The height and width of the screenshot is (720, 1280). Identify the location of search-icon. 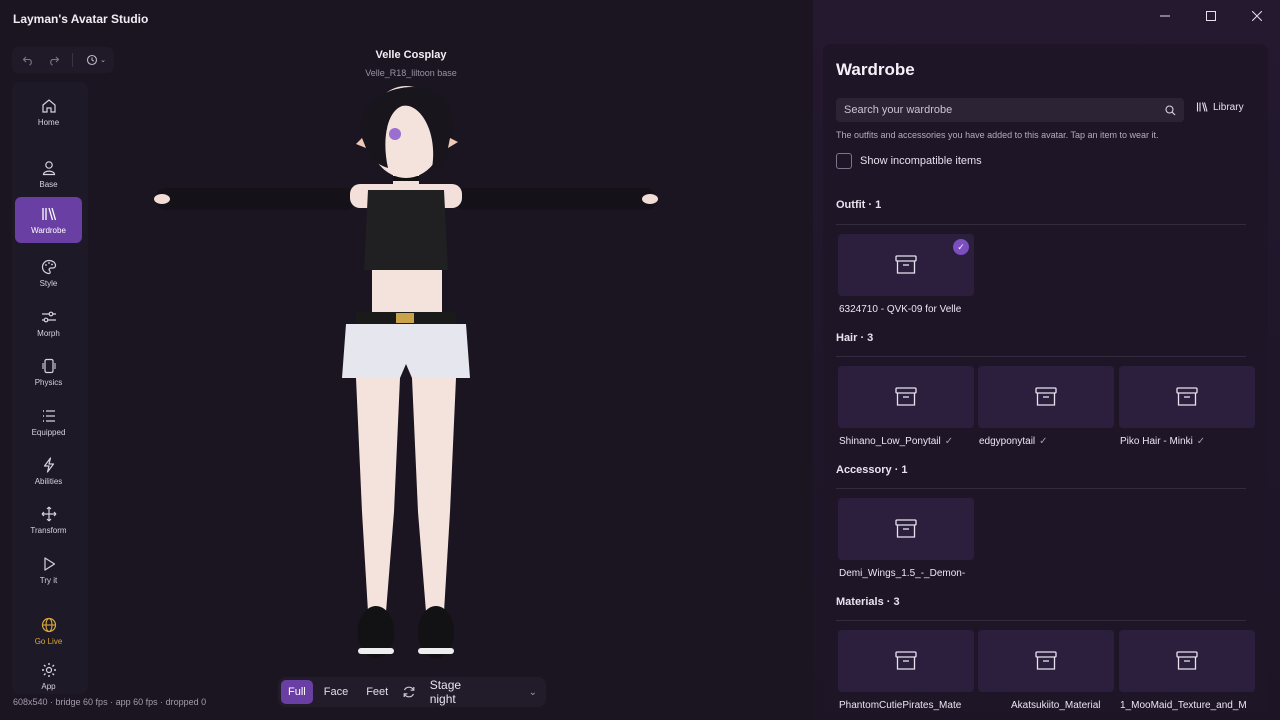
(1170, 110).